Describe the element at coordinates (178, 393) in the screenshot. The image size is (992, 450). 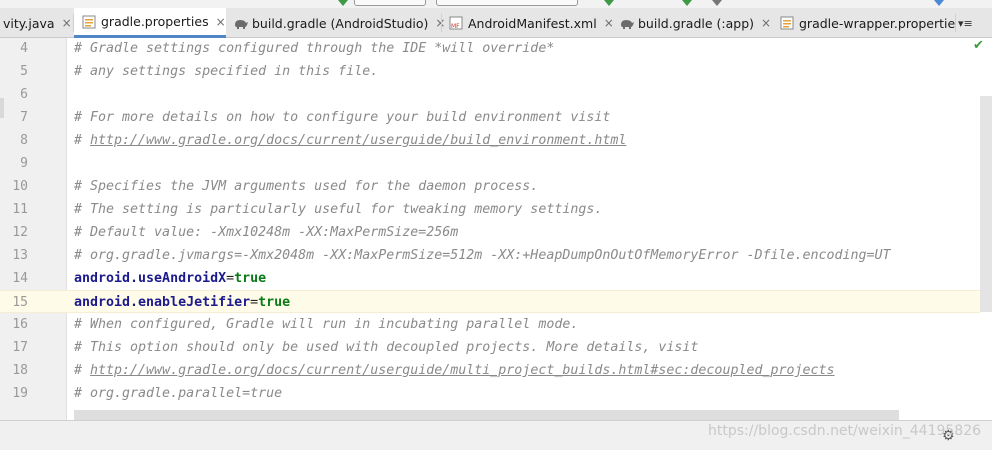
I see `comment-text: # org.gradle.parallel=true` at that location.